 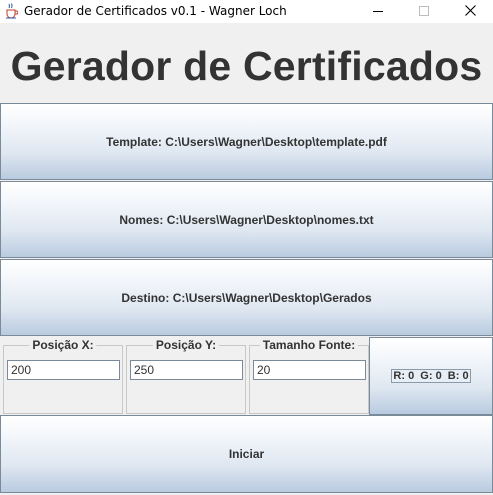 What do you see at coordinates (63, 345) in the screenshot?
I see `posicao-x-label: Posição X:` at bounding box center [63, 345].